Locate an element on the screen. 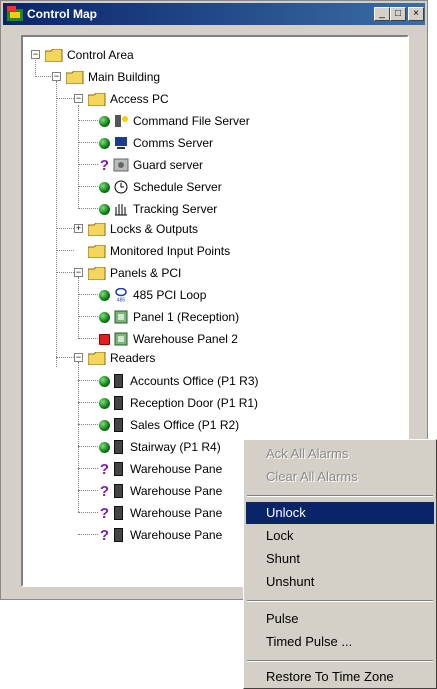 This screenshot has height=689, width=437. app-icon is located at coordinates (15, 13).